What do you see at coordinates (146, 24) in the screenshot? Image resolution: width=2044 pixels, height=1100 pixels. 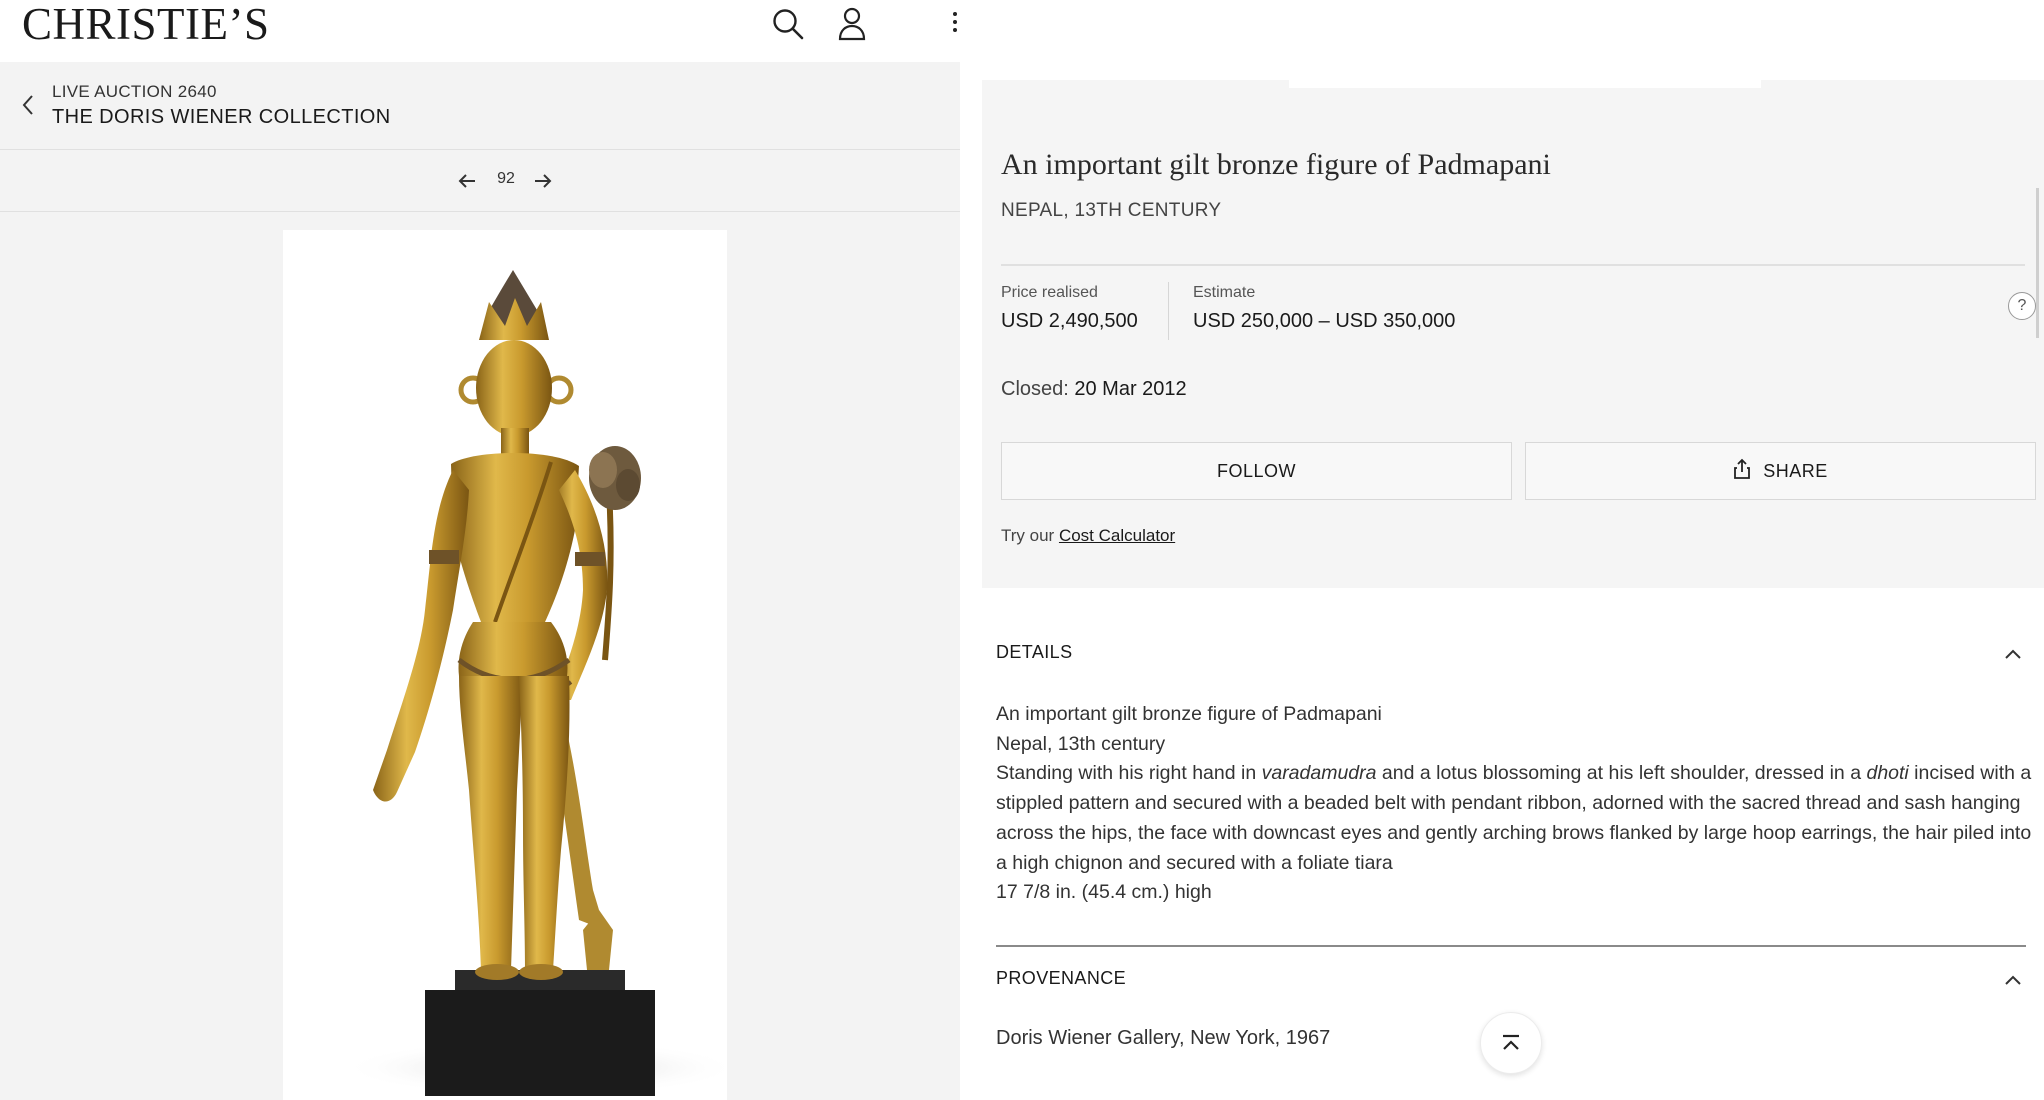 I see `christies-logo: CHRISTIE’S` at bounding box center [146, 24].